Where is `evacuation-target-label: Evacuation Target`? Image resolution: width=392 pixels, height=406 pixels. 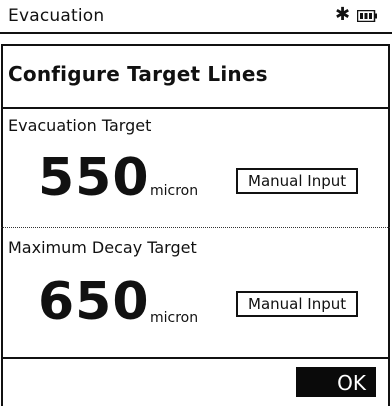 evacuation-target-label: Evacuation Target is located at coordinates (80, 125).